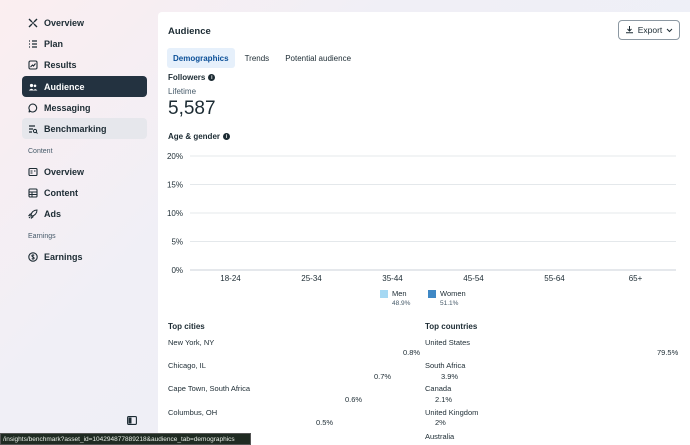 The width and height of the screenshot is (690, 445). What do you see at coordinates (230, 278) in the screenshot?
I see `x-tick-label: 18-24` at bounding box center [230, 278].